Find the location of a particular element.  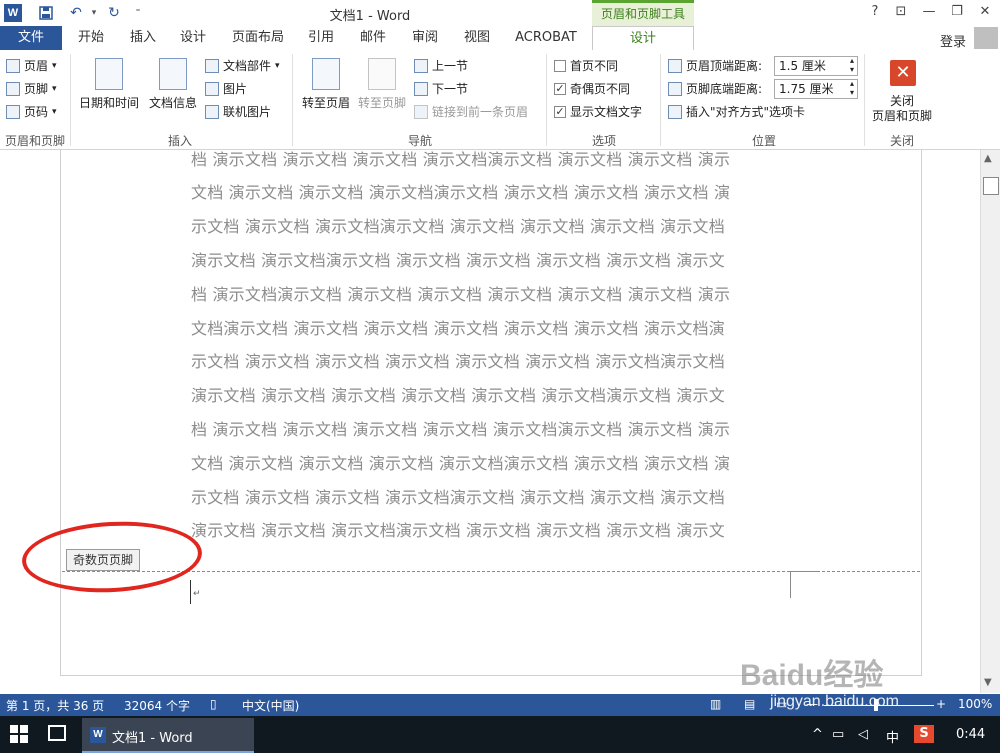

tab-home: 开始 is located at coordinates (91, 38).